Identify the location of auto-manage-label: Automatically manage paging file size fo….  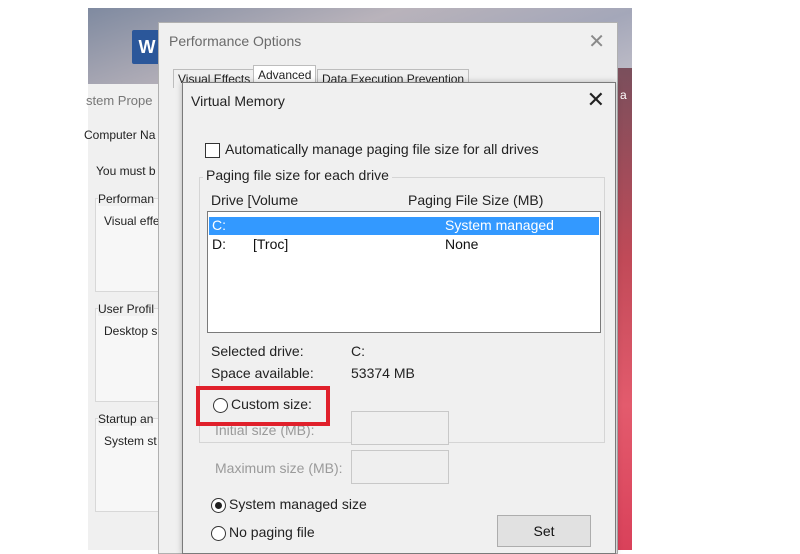
(382, 149).